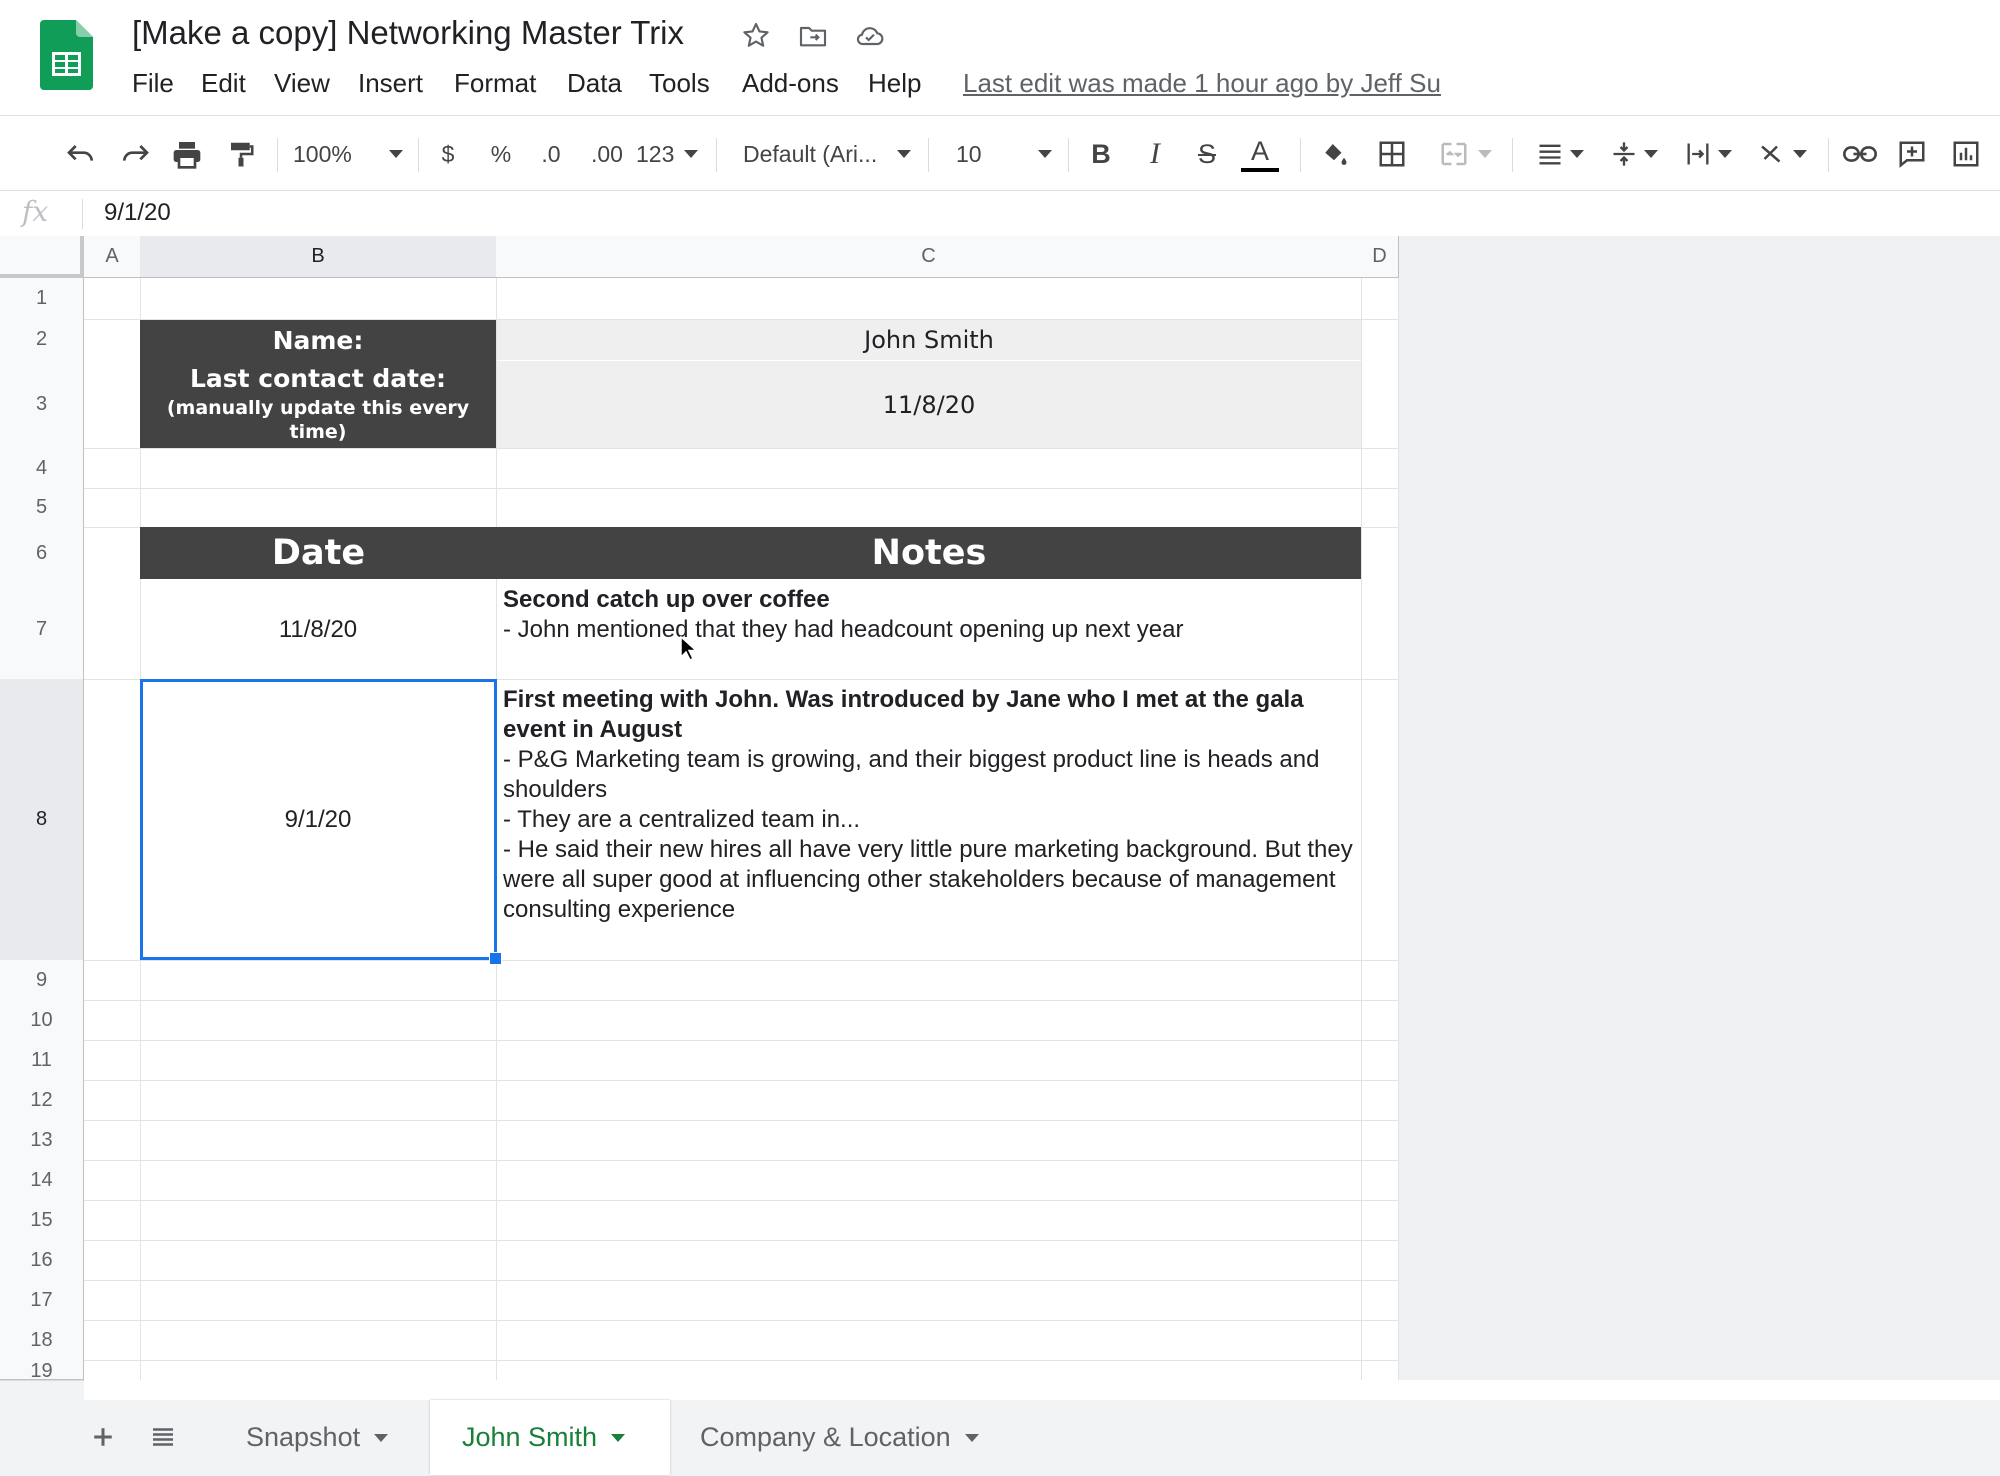 This screenshot has width=2000, height=1476. I want to click on all-sheets-icon, so click(163, 1437).